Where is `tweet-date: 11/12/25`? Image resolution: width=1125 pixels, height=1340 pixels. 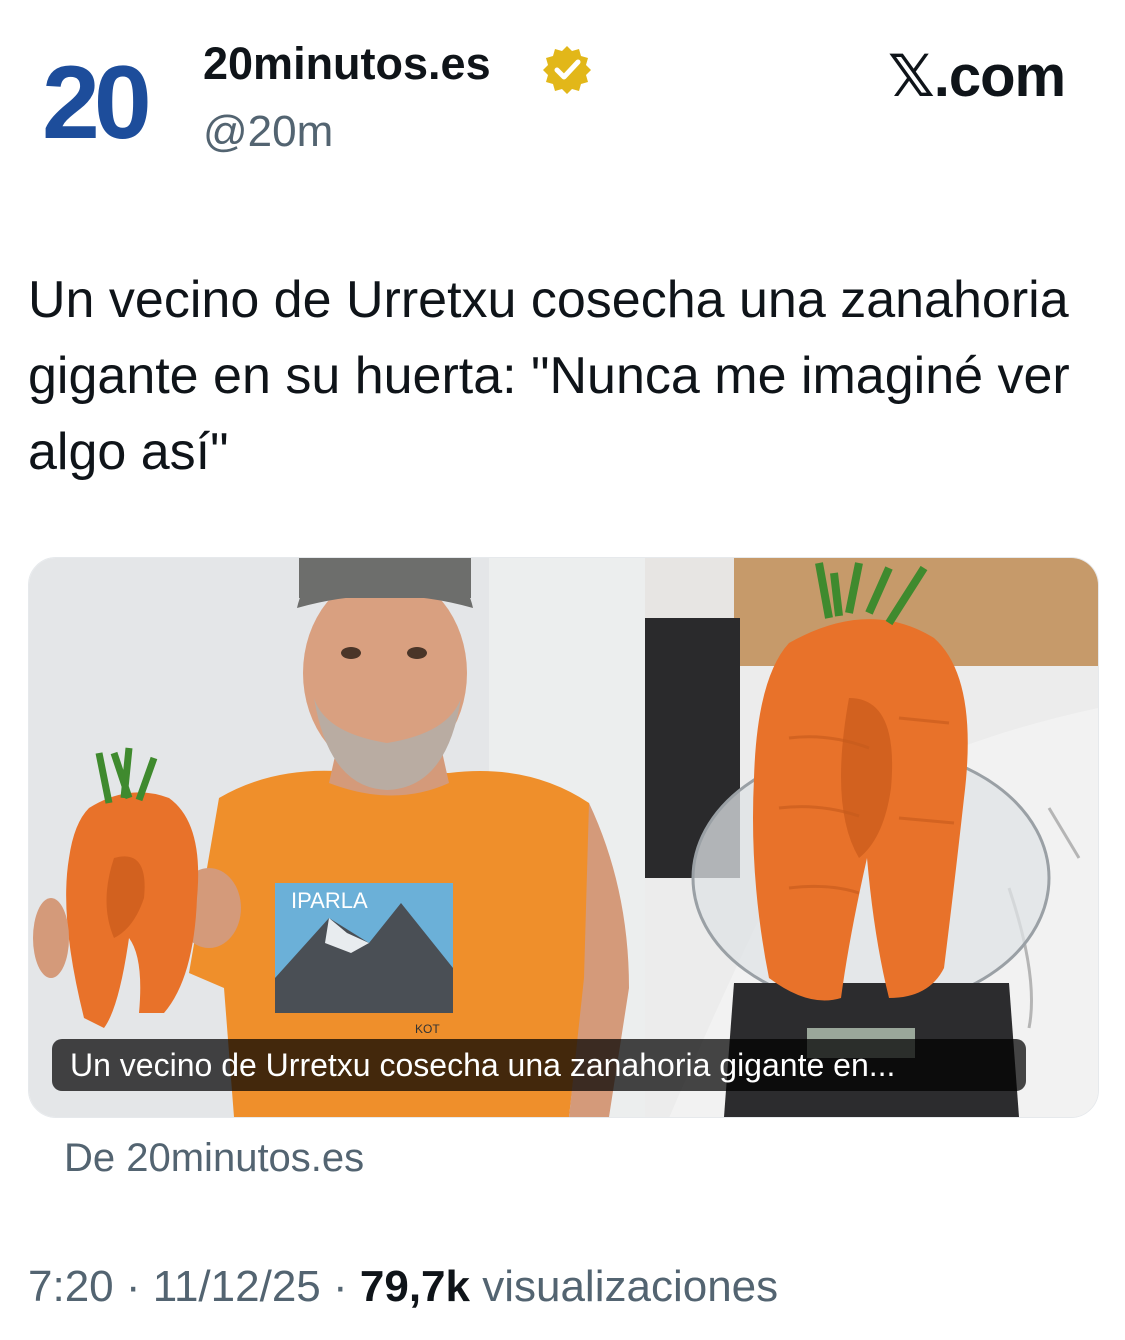 tweet-date: 11/12/25 is located at coordinates (237, 1286).